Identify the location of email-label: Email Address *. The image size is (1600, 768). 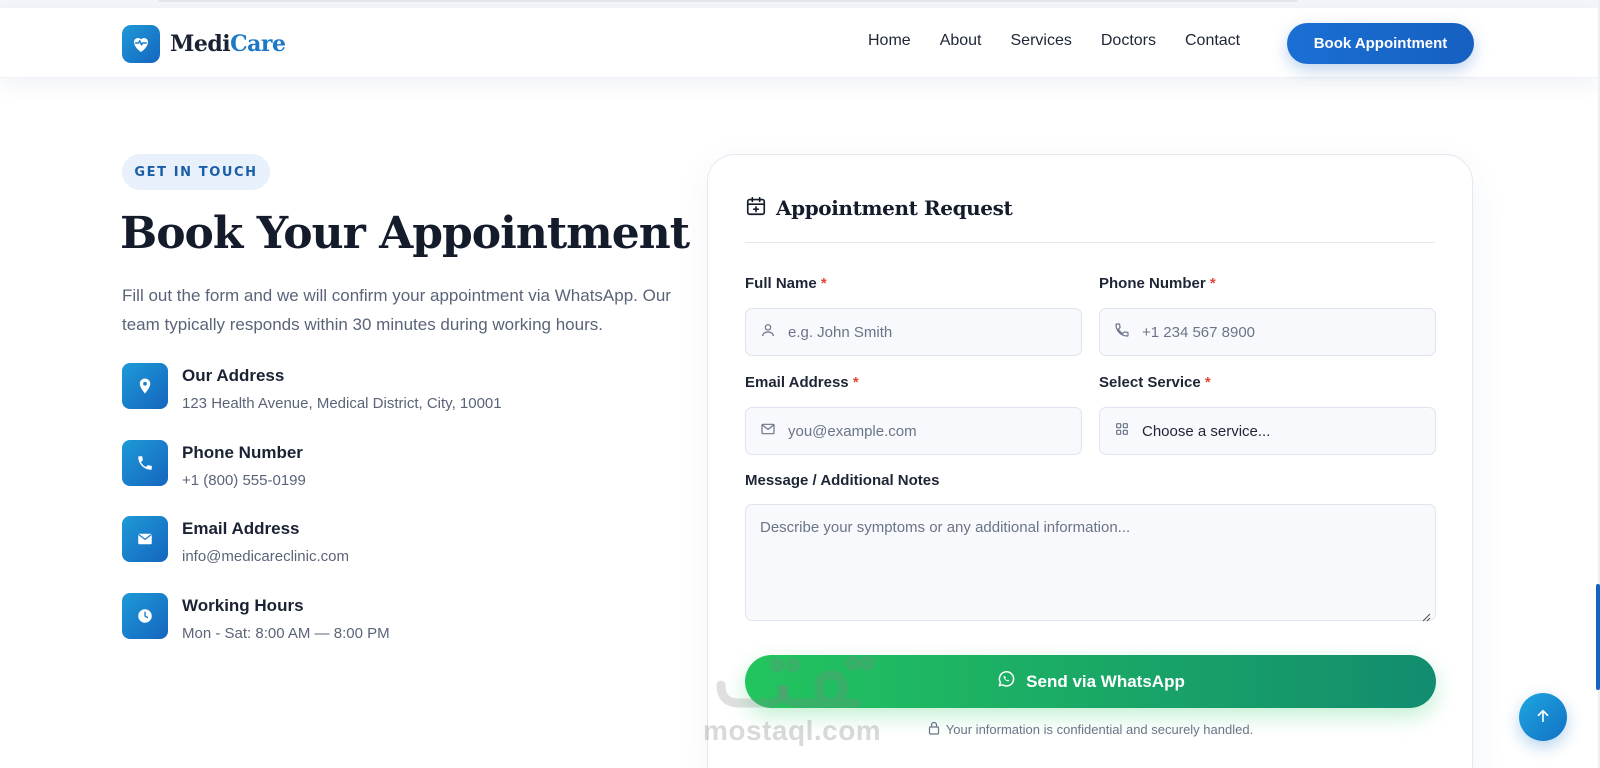
(802, 382).